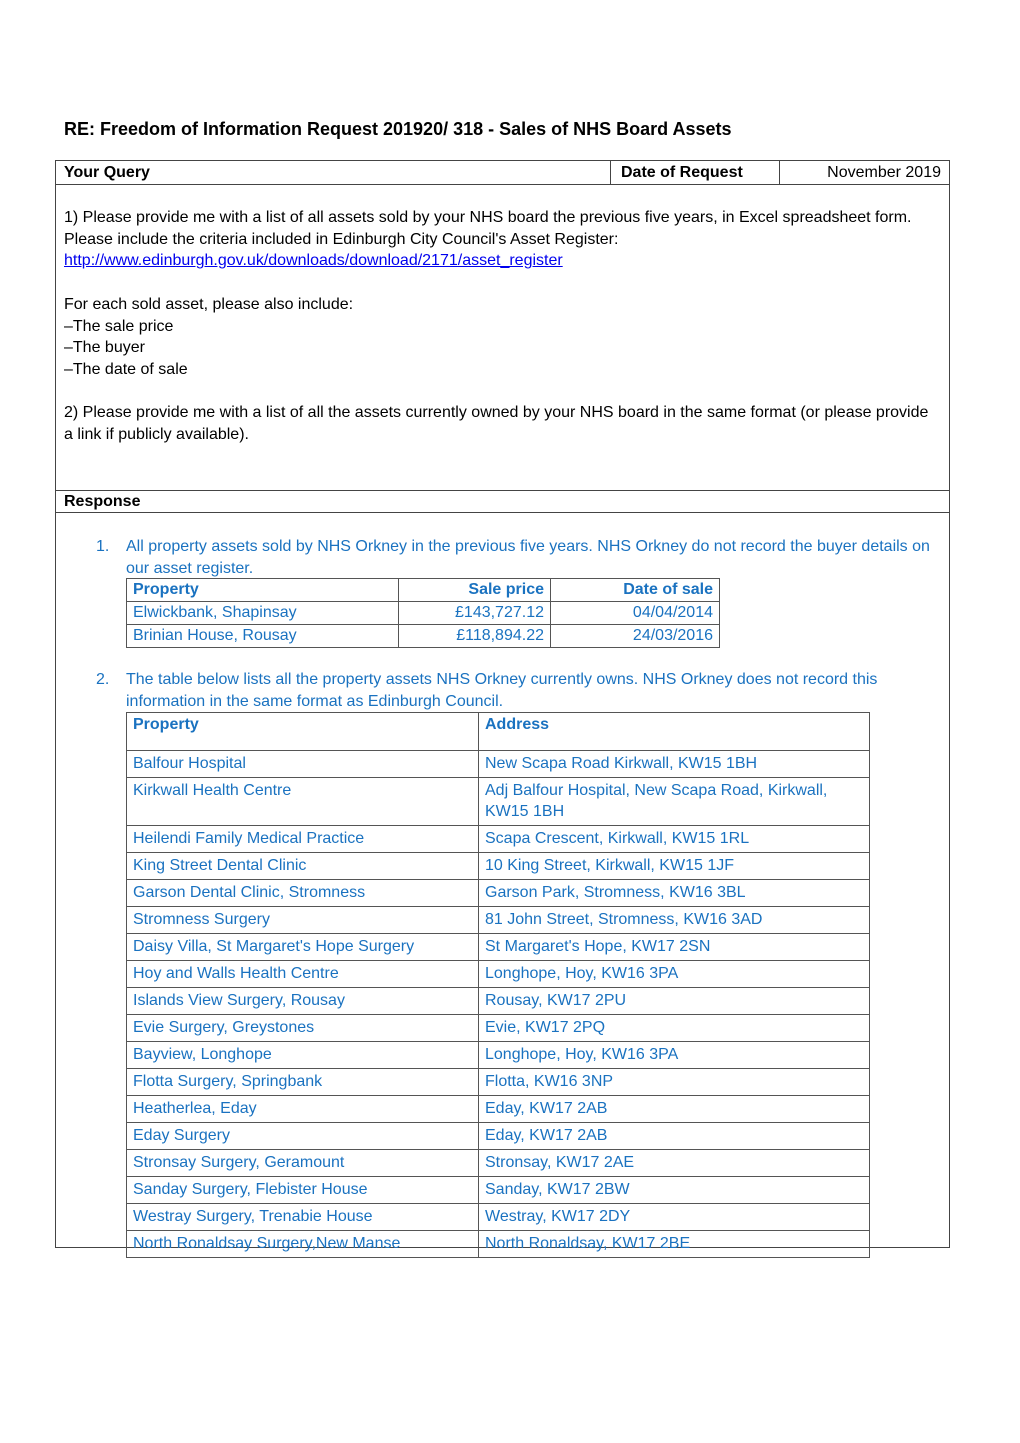 This screenshot has width=1020, height=1443. Describe the element at coordinates (302, 974) in the screenshot. I see `table-cell: Hoy and Walls Health Centre` at that location.